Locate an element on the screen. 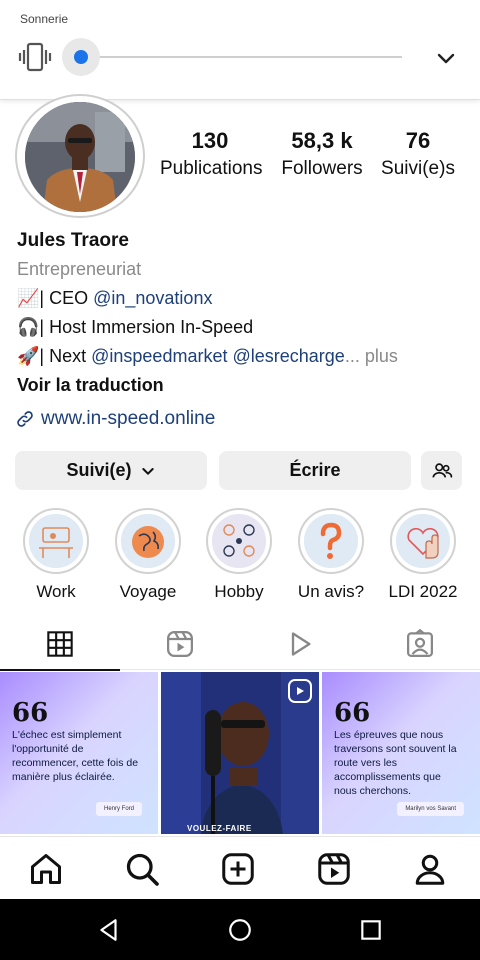  highlight-label: LDI 2022 is located at coordinates (423, 591).